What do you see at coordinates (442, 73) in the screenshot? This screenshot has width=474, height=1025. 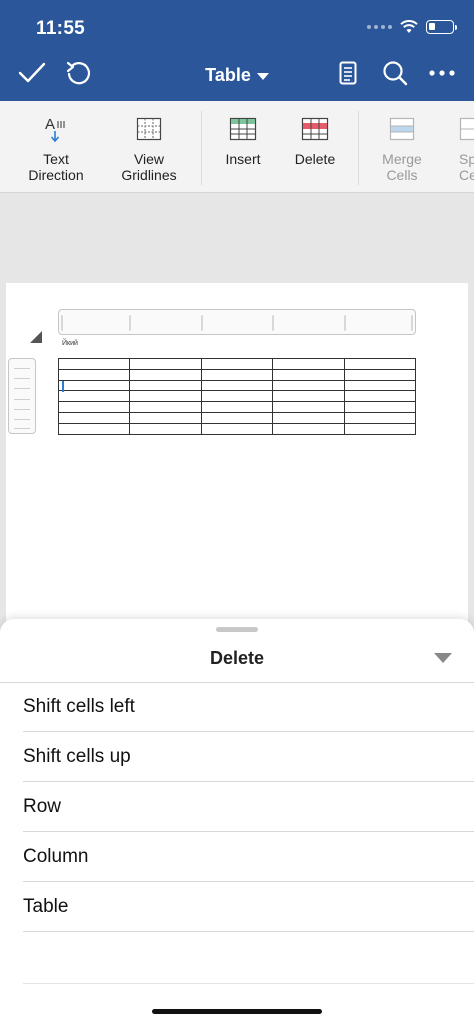 I see `more-icon` at bounding box center [442, 73].